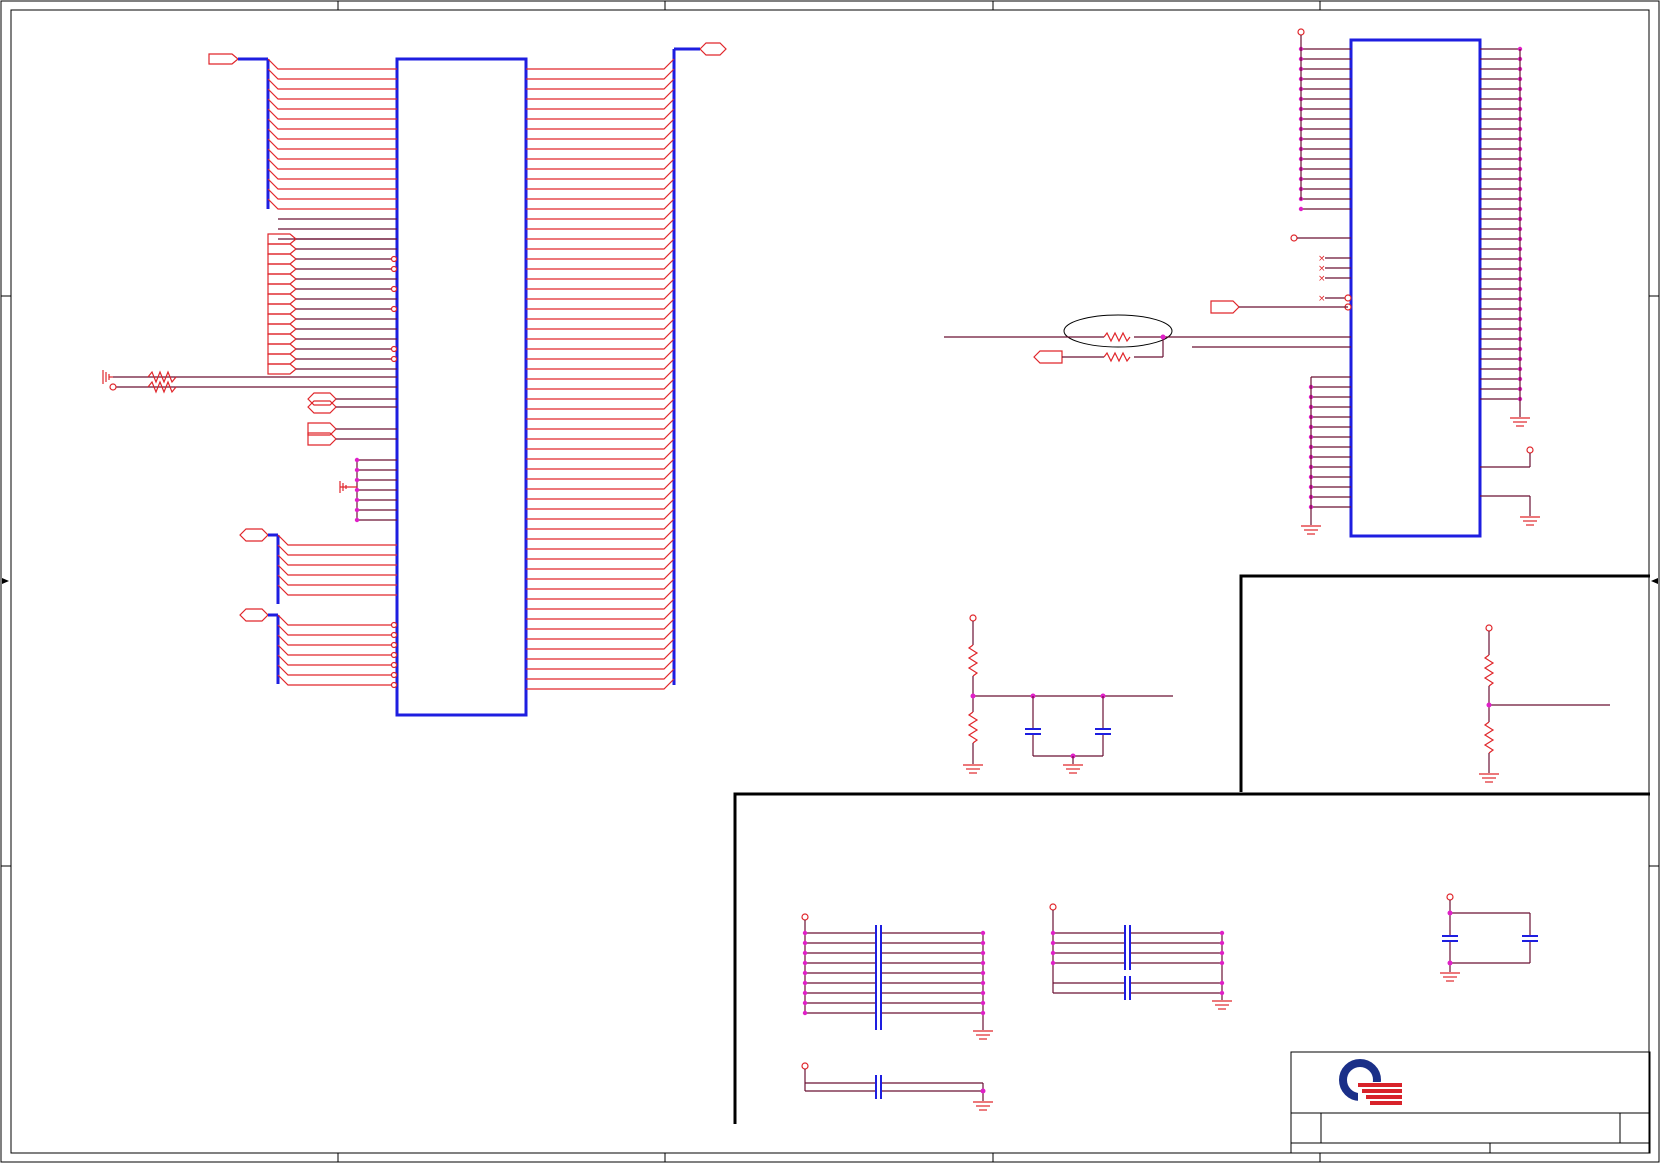  Describe the element at coordinates (368, 490) in the screenshot. I see `left-ground-cluster` at that location.